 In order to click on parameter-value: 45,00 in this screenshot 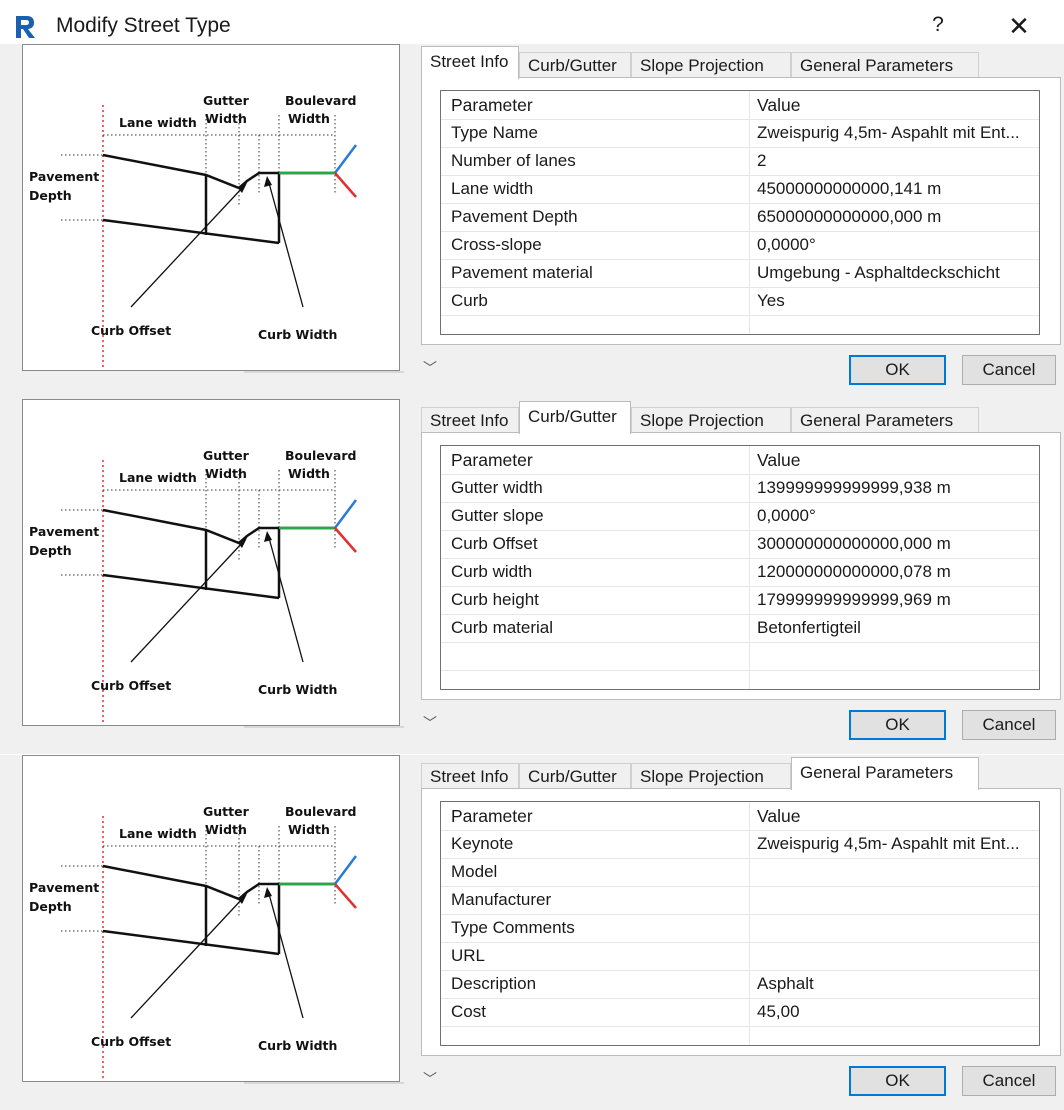, I will do `click(896, 1012)`.